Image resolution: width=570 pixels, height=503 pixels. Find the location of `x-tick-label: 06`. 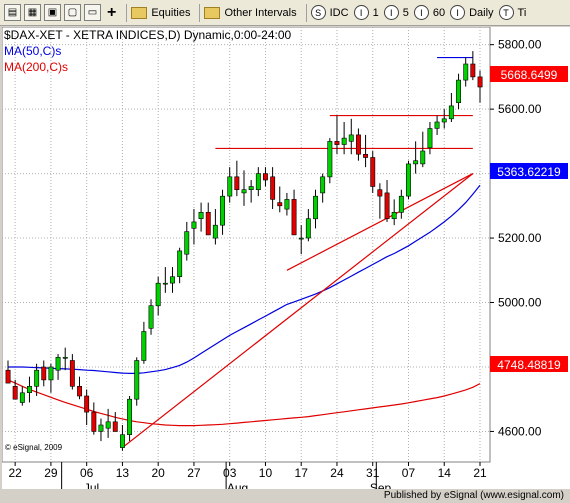

x-tick-label: 06 is located at coordinates (87, 473).